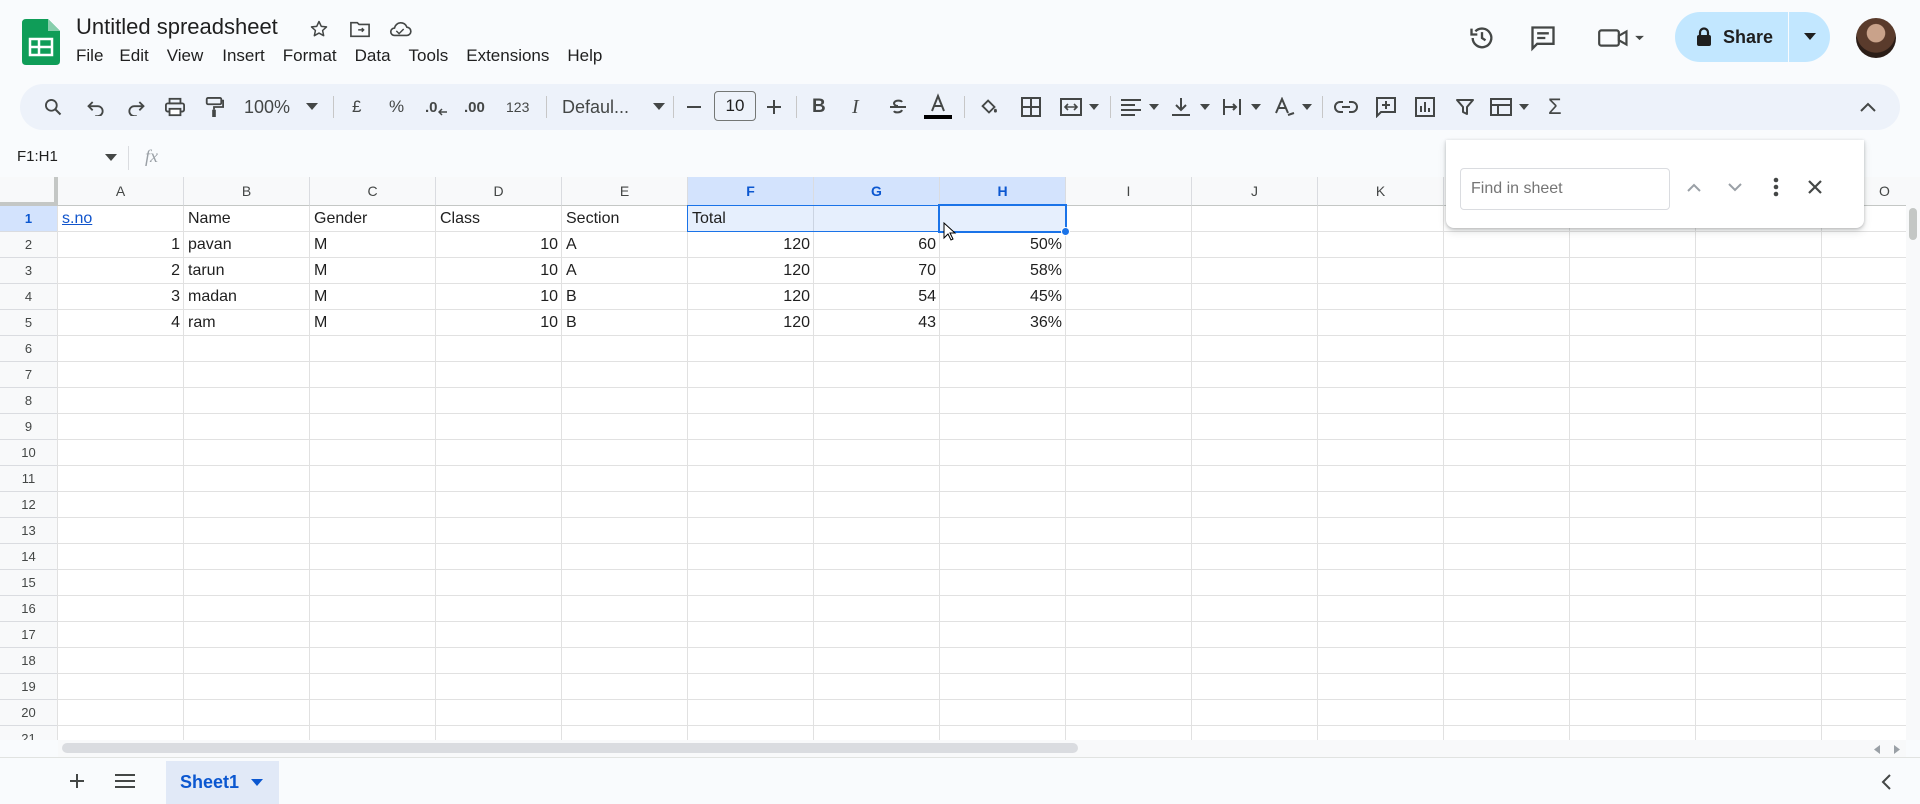  Describe the element at coordinates (1877, 749) in the screenshot. I see `scroll-left-icon` at that location.